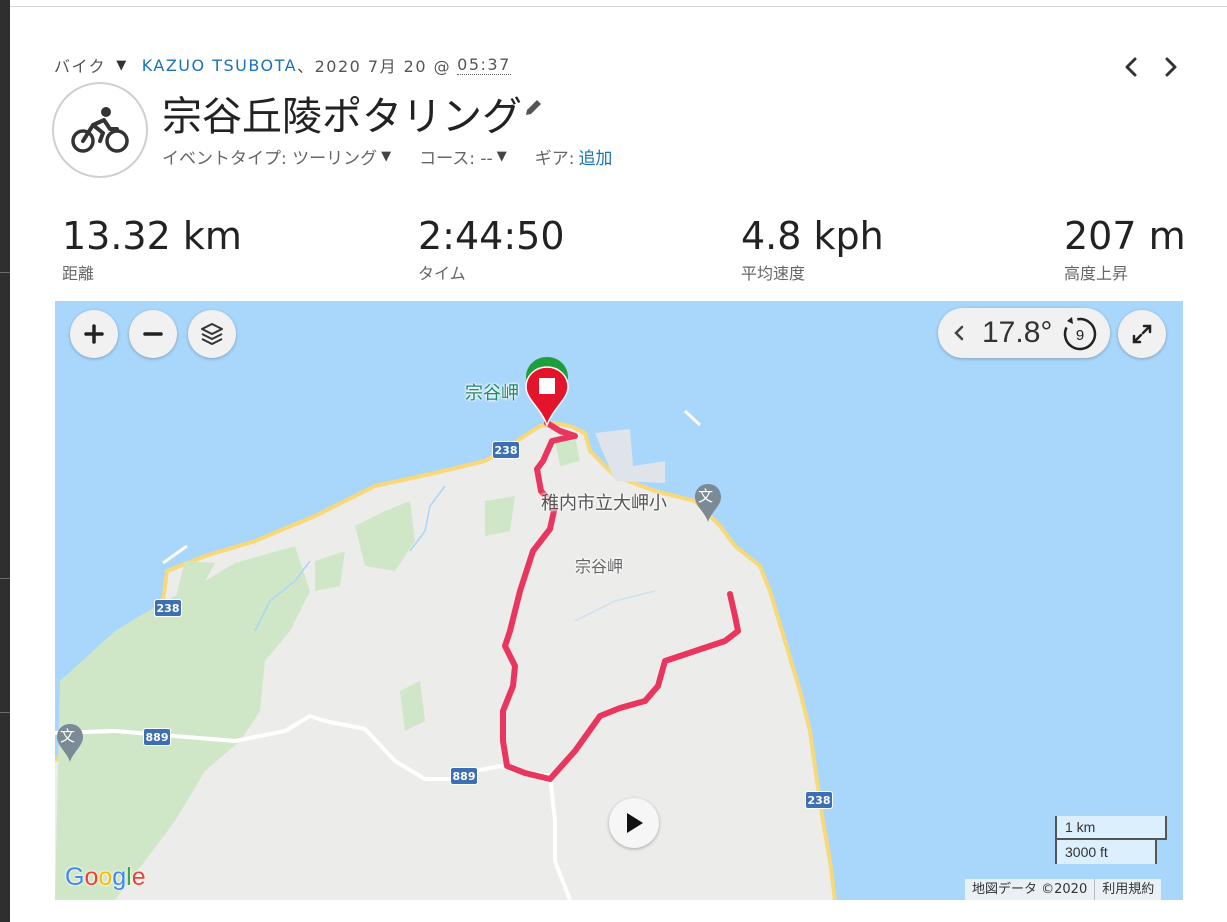 The width and height of the screenshot is (1227, 922). Describe the element at coordinates (502, 156) in the screenshot. I see `course-dropdown-icon: ▼` at that location.